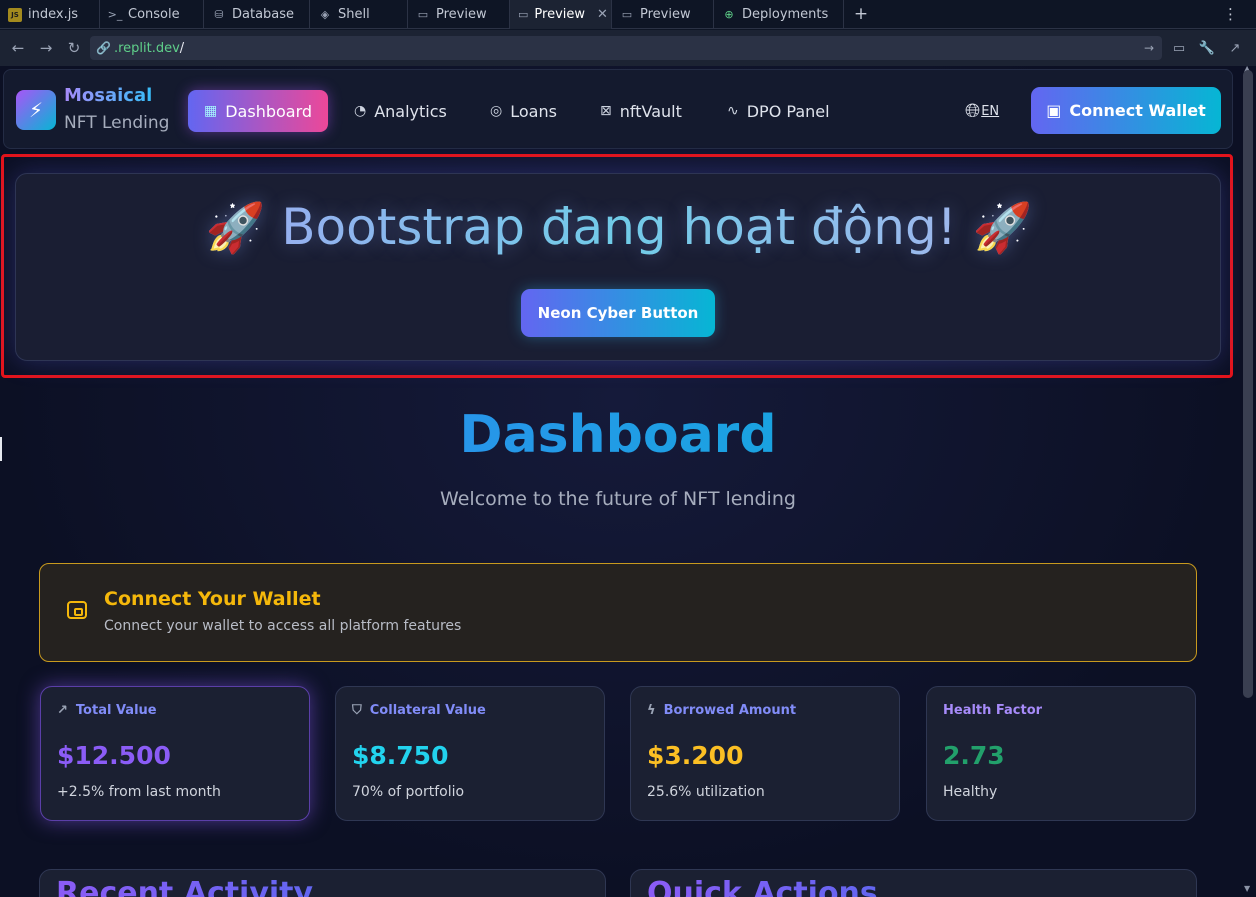 This screenshot has width=1256, height=897. I want to click on text-cursor, so click(1, 449).